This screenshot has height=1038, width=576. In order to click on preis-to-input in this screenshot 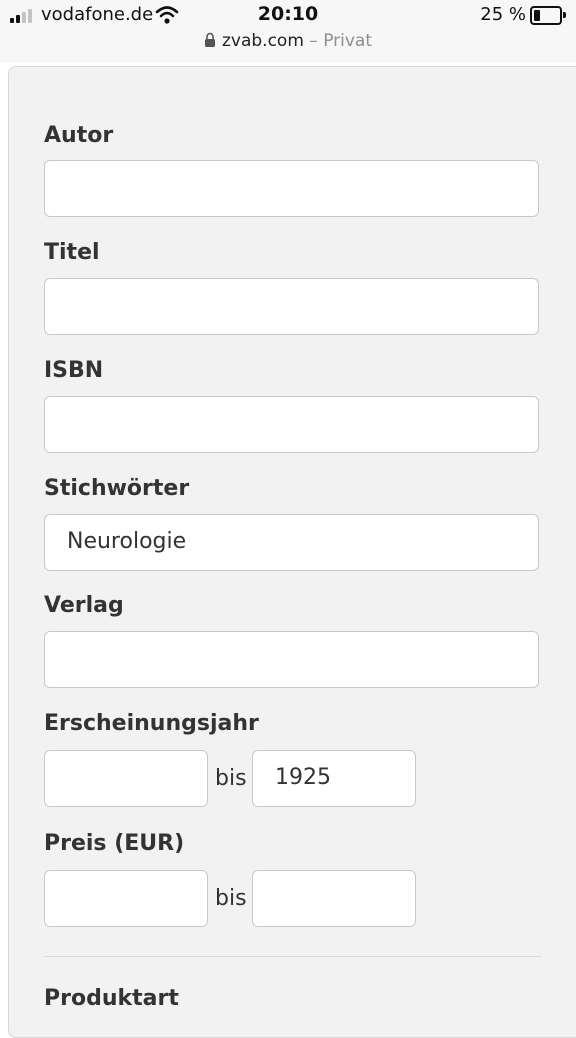, I will do `click(334, 898)`.